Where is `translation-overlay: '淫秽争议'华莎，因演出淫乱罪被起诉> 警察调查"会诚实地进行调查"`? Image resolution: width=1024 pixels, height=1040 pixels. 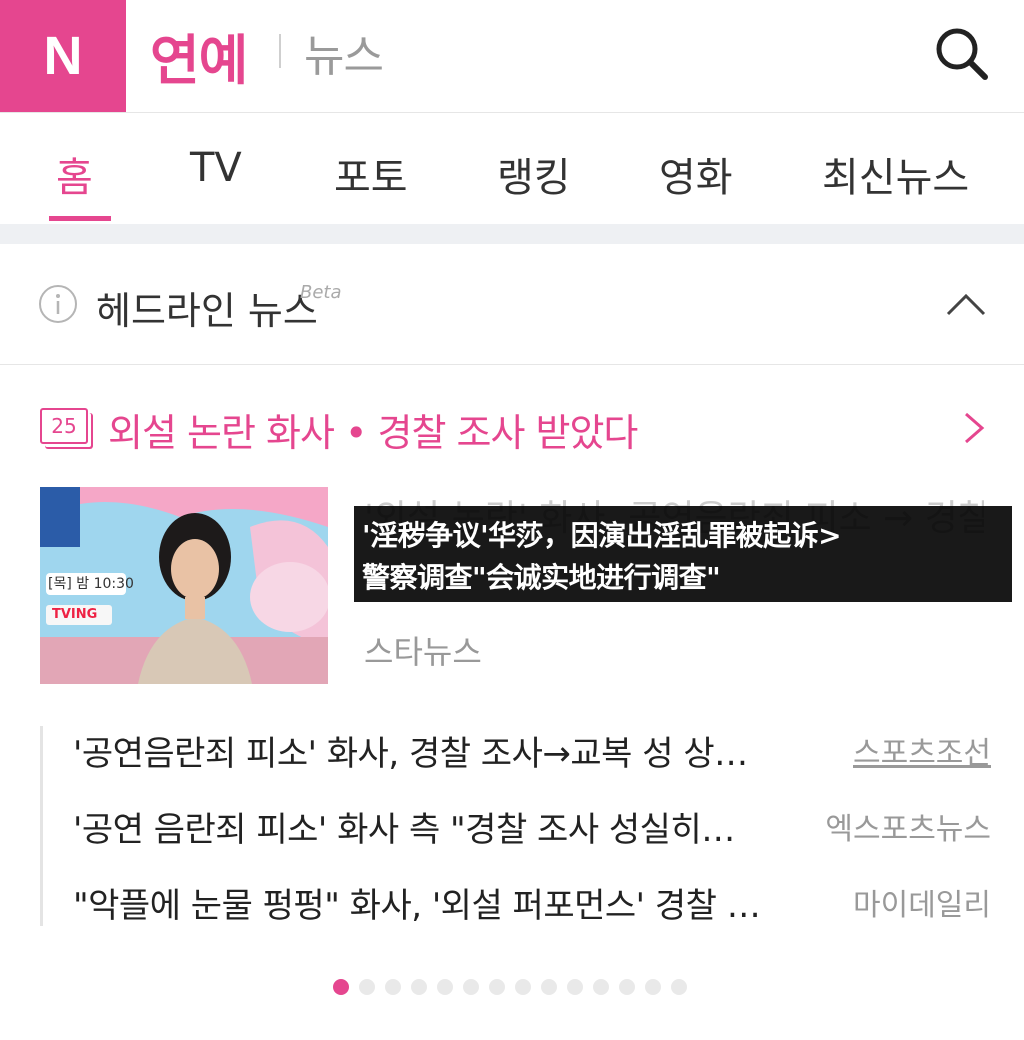 translation-overlay: '淫秽争议'华莎，因演出淫乱罪被起诉> 警察调查"会诚实地进行调查" is located at coordinates (683, 554).